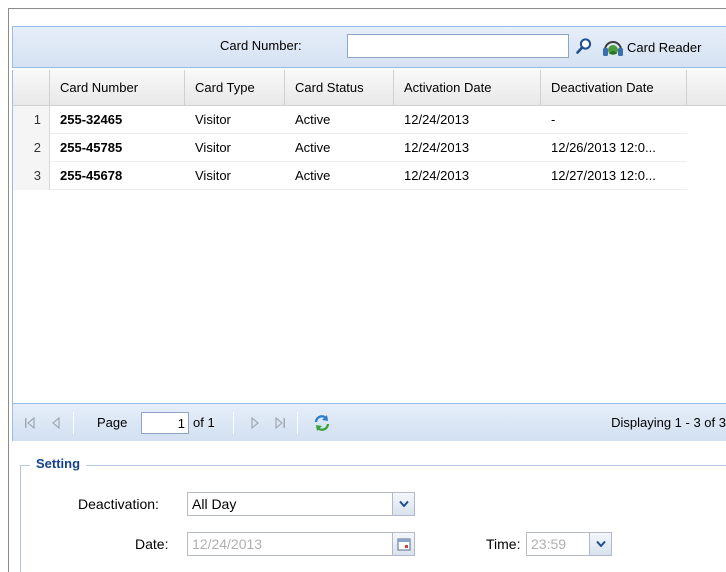 Image resolution: width=726 pixels, height=572 pixels. Describe the element at coordinates (613, 48) in the screenshot. I see `card-reader-icon` at that location.